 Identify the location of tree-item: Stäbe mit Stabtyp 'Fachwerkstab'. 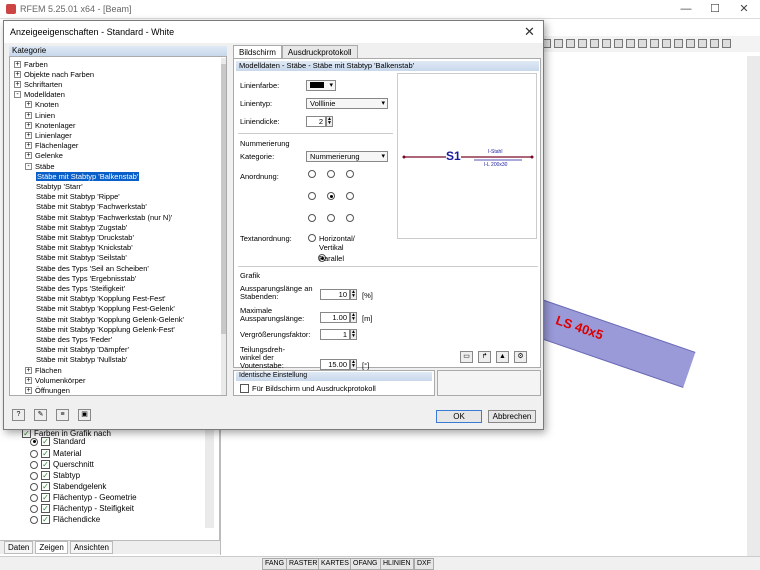
(91, 207).